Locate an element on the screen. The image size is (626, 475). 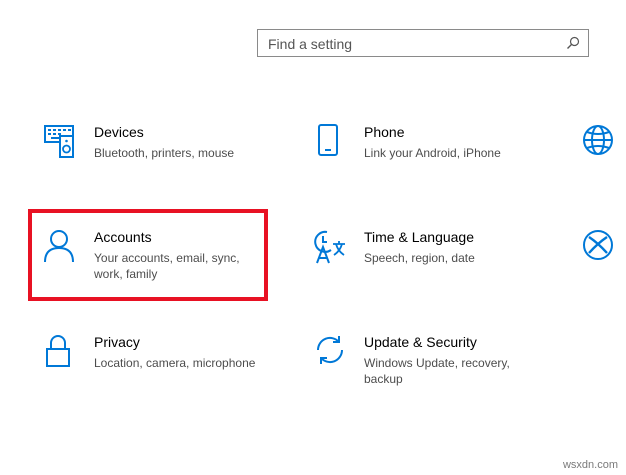
tile-time-language: Time & Language Speech, region, date is located at coordinates (429, 254).